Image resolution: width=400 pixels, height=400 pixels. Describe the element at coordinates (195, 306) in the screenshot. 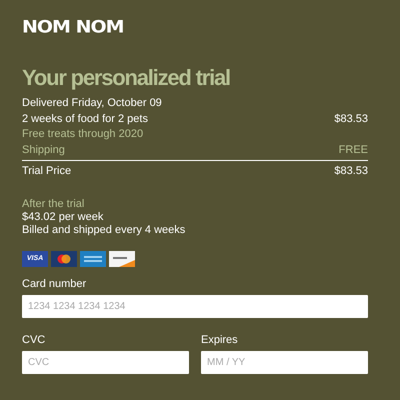

I see `input-field: 1234 1234 1234 1234` at that location.